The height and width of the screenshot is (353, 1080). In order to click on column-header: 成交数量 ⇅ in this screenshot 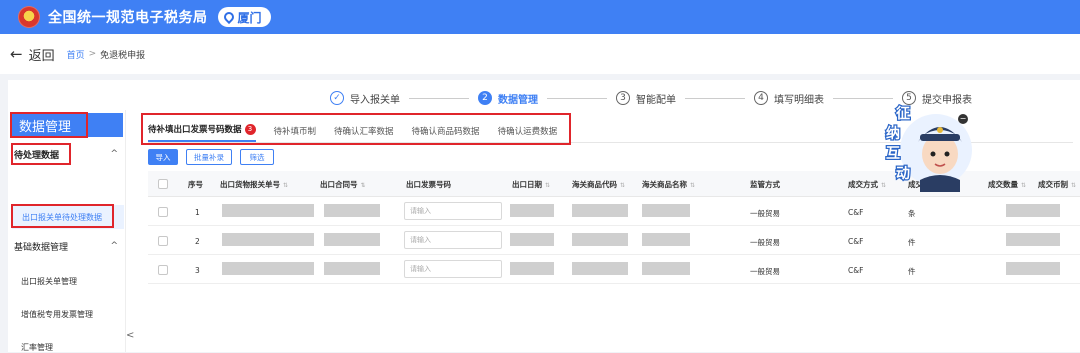, I will do `click(1007, 184)`.